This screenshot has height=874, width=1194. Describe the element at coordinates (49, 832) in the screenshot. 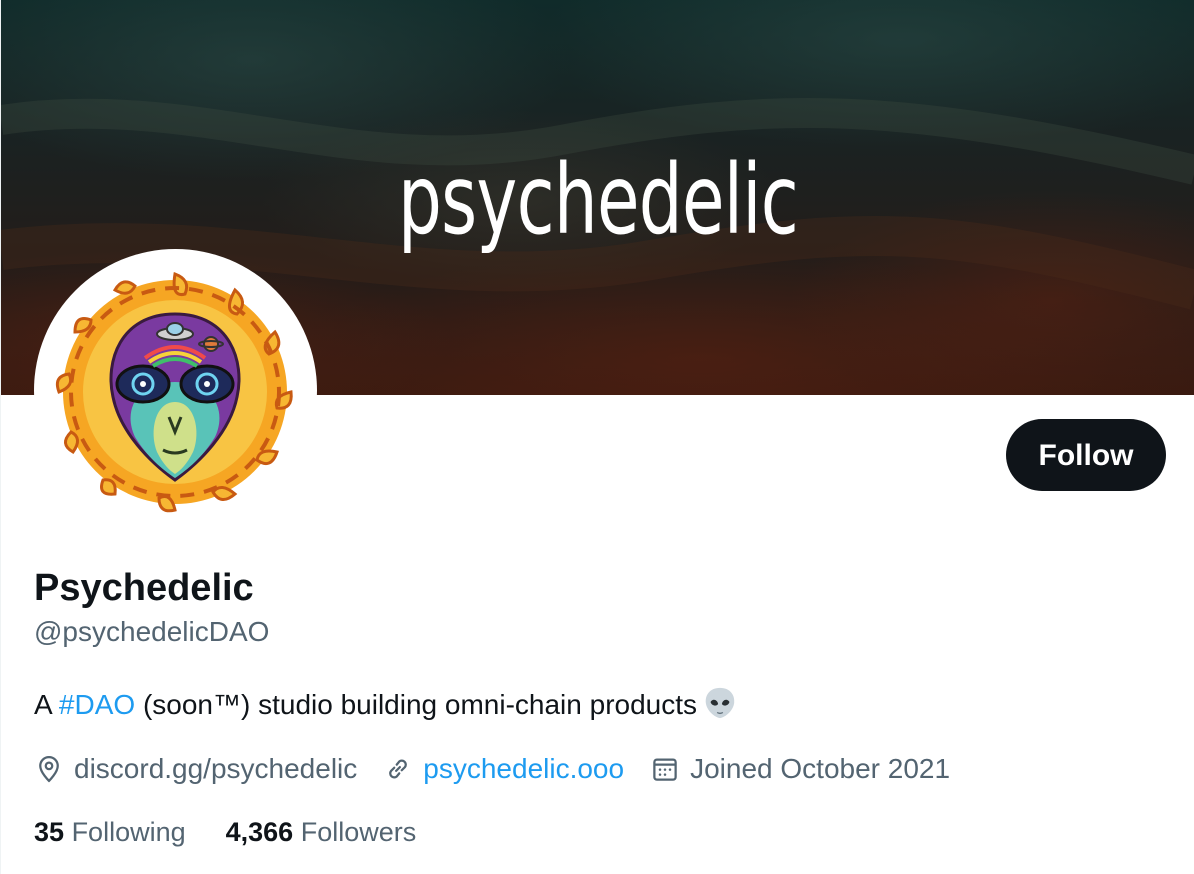

I see `following-count: 35` at that location.